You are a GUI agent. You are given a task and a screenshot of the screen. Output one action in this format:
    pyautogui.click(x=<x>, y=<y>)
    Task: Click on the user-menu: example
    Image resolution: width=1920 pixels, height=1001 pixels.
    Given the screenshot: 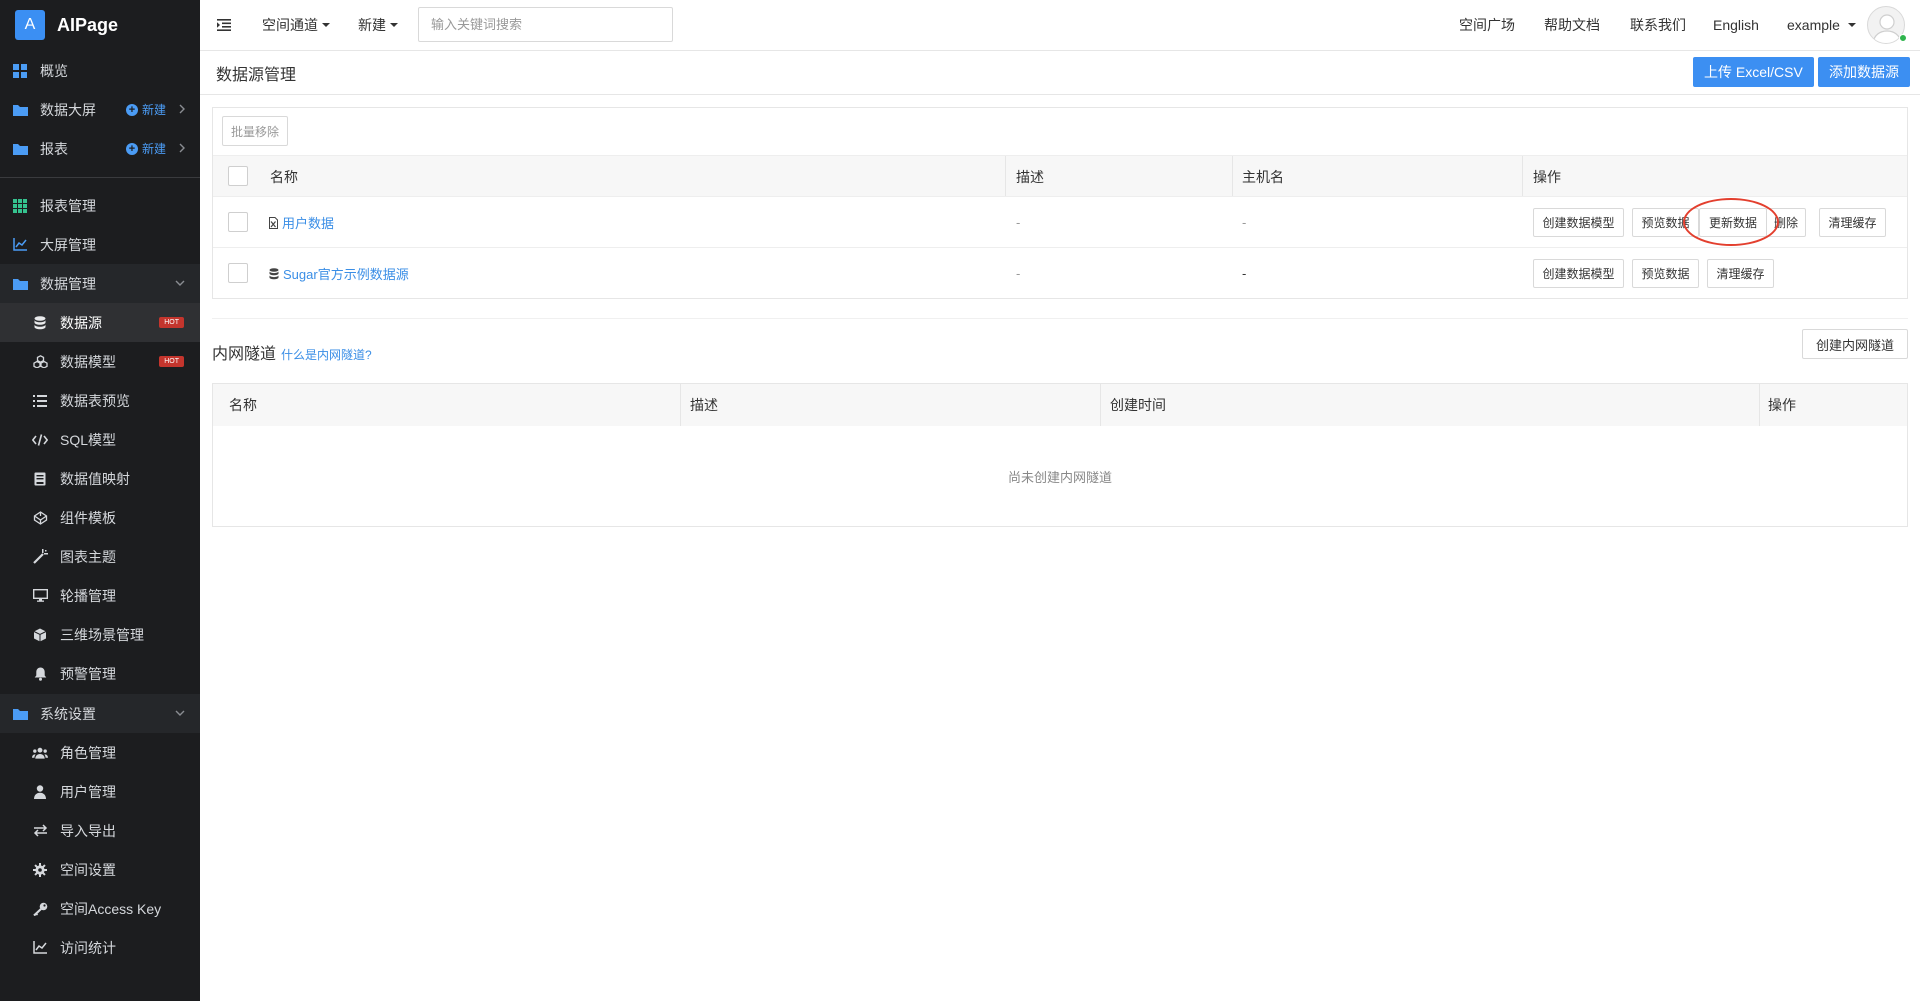 What is the action you would take?
    pyautogui.click(x=1821, y=25)
    